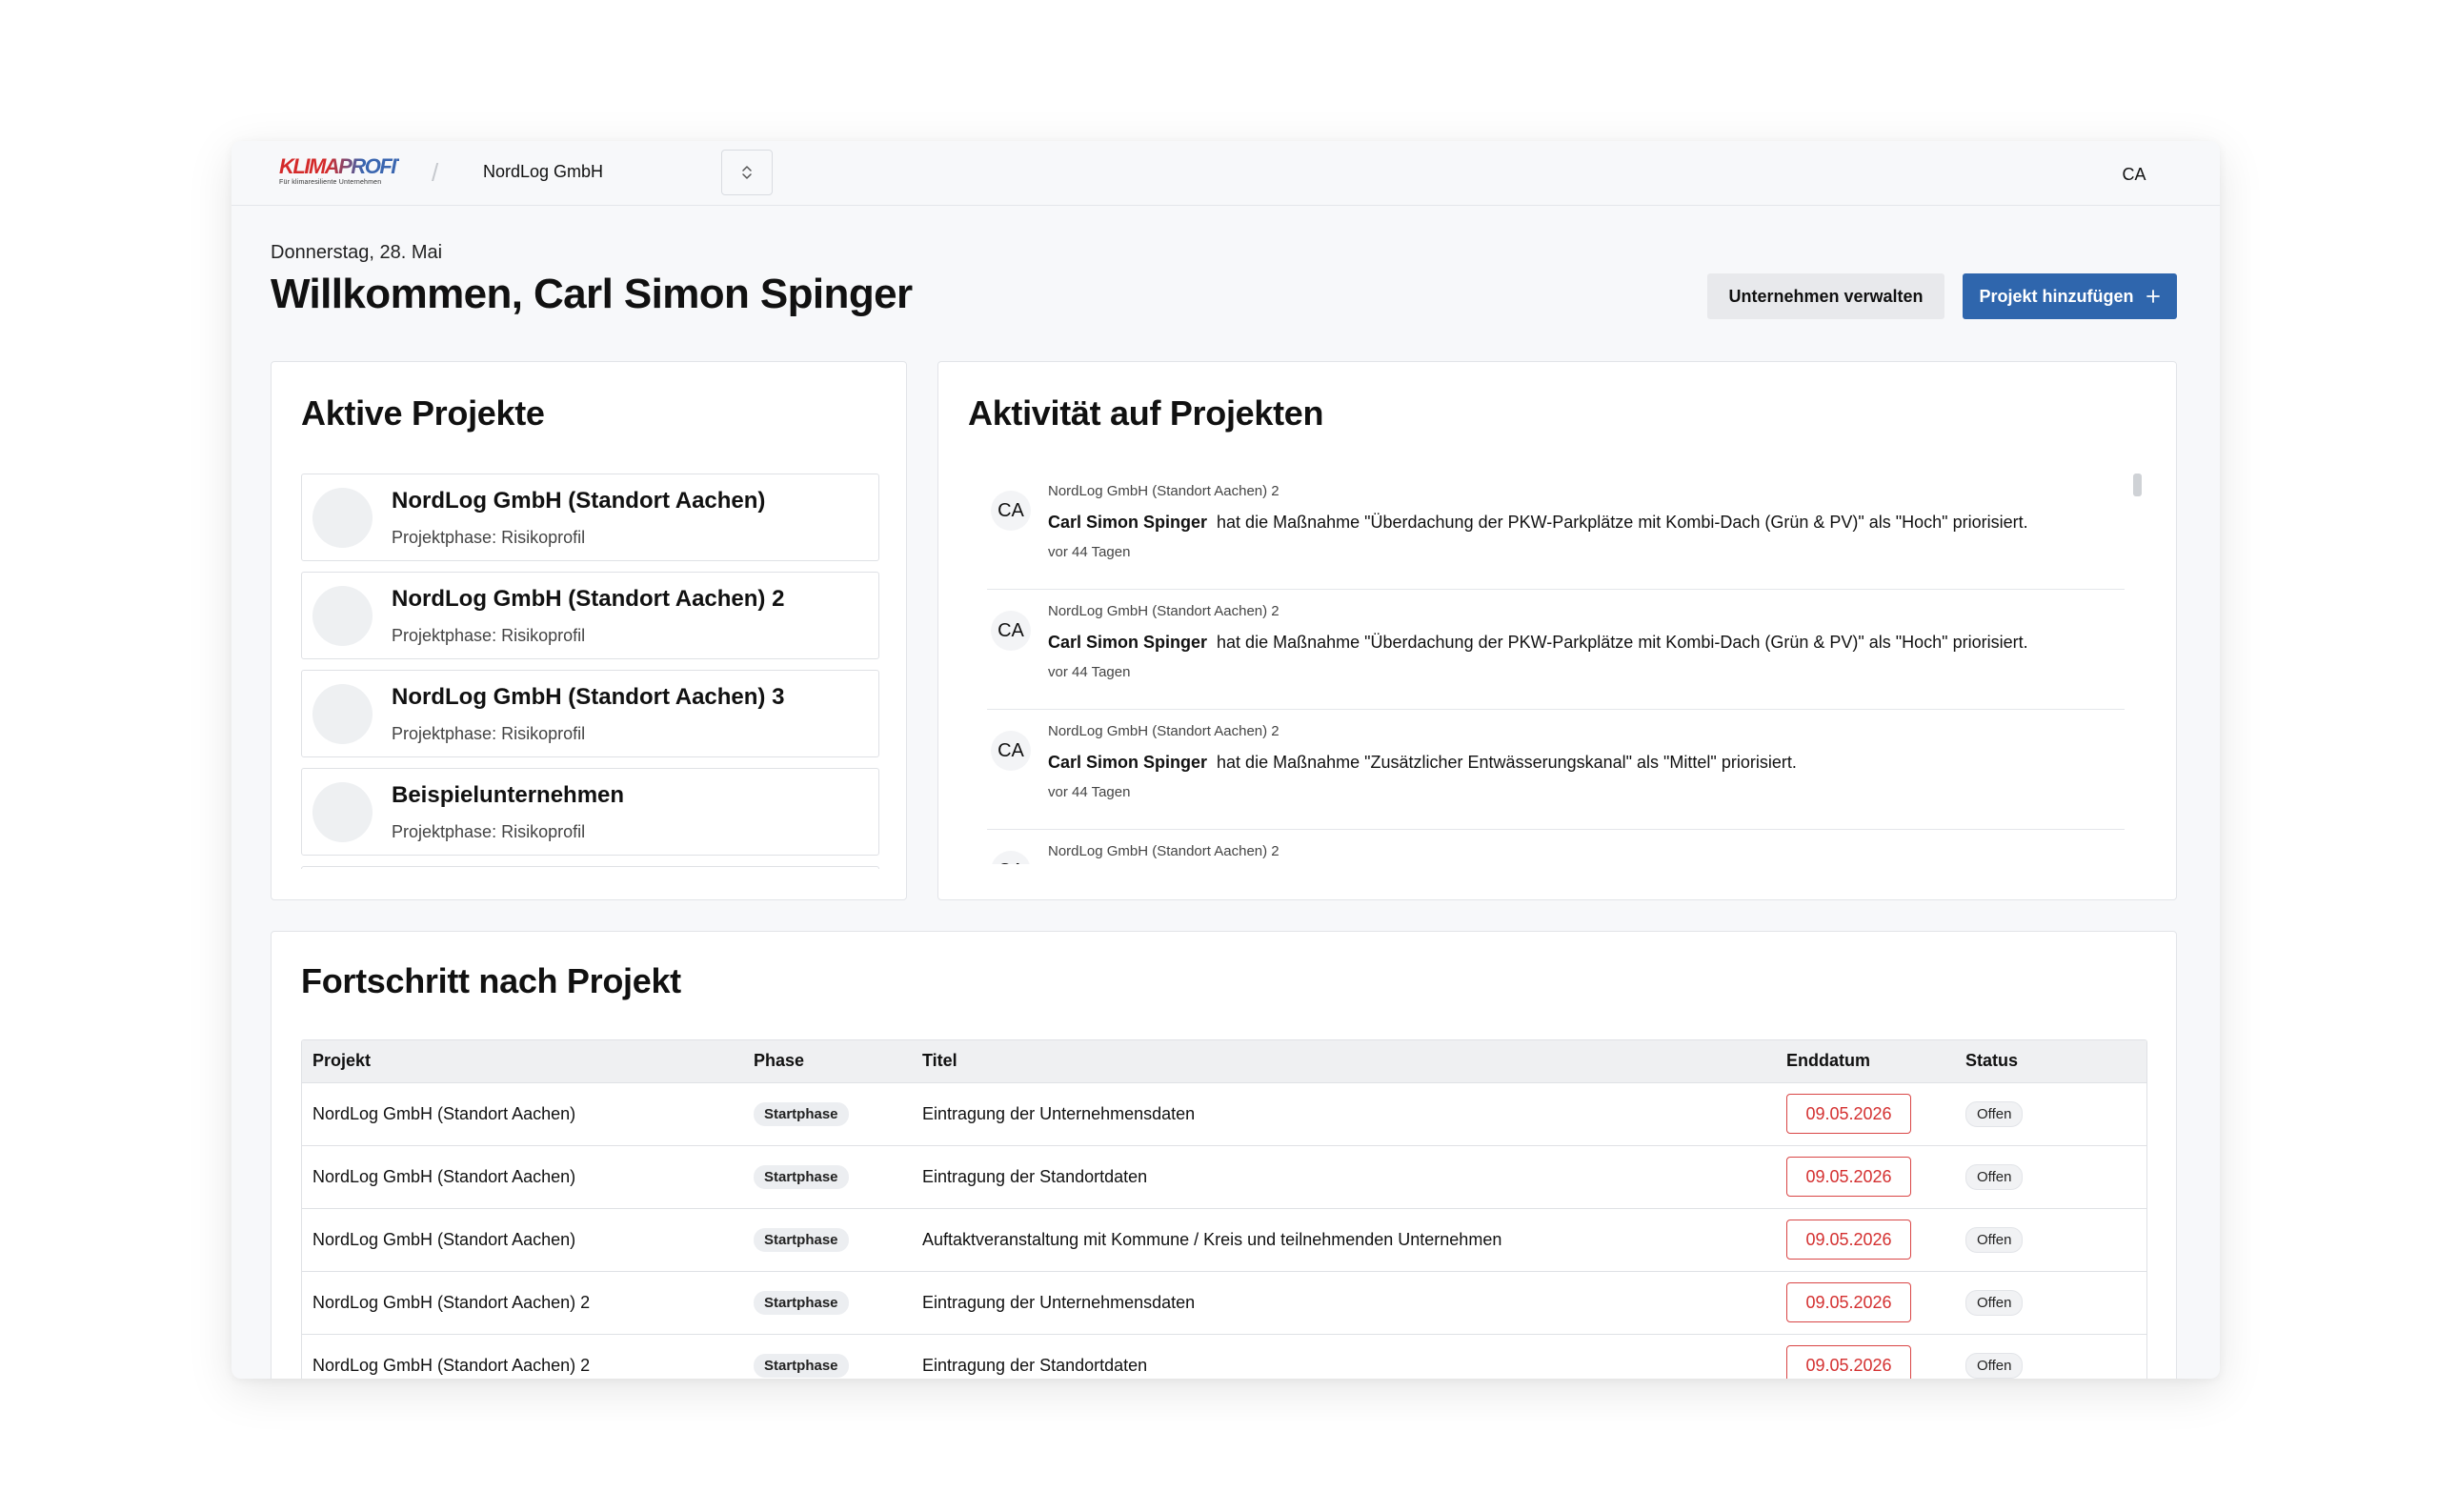 This screenshot has height=1512, width=2438. I want to click on table-header-row: Projekt Phase Titel Enddatum Status, so click(1224, 1061).